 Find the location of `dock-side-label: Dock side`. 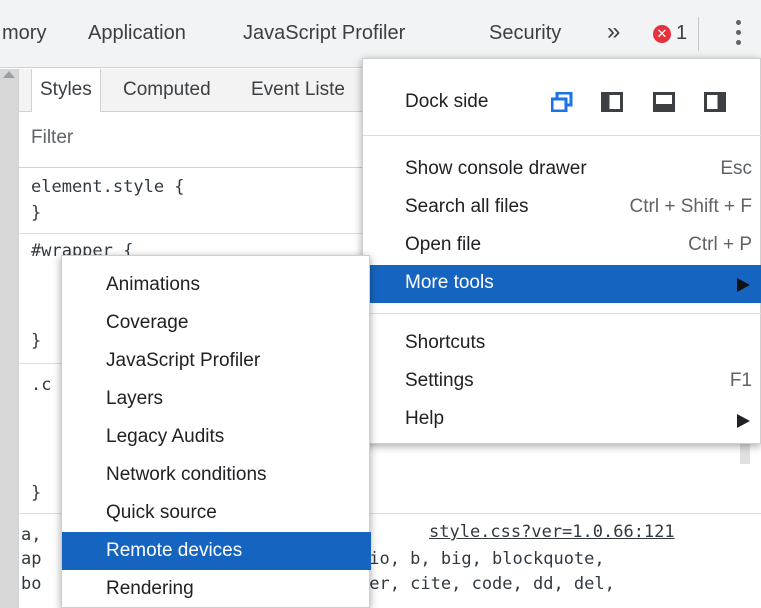

dock-side-label: Dock side is located at coordinates (447, 101).